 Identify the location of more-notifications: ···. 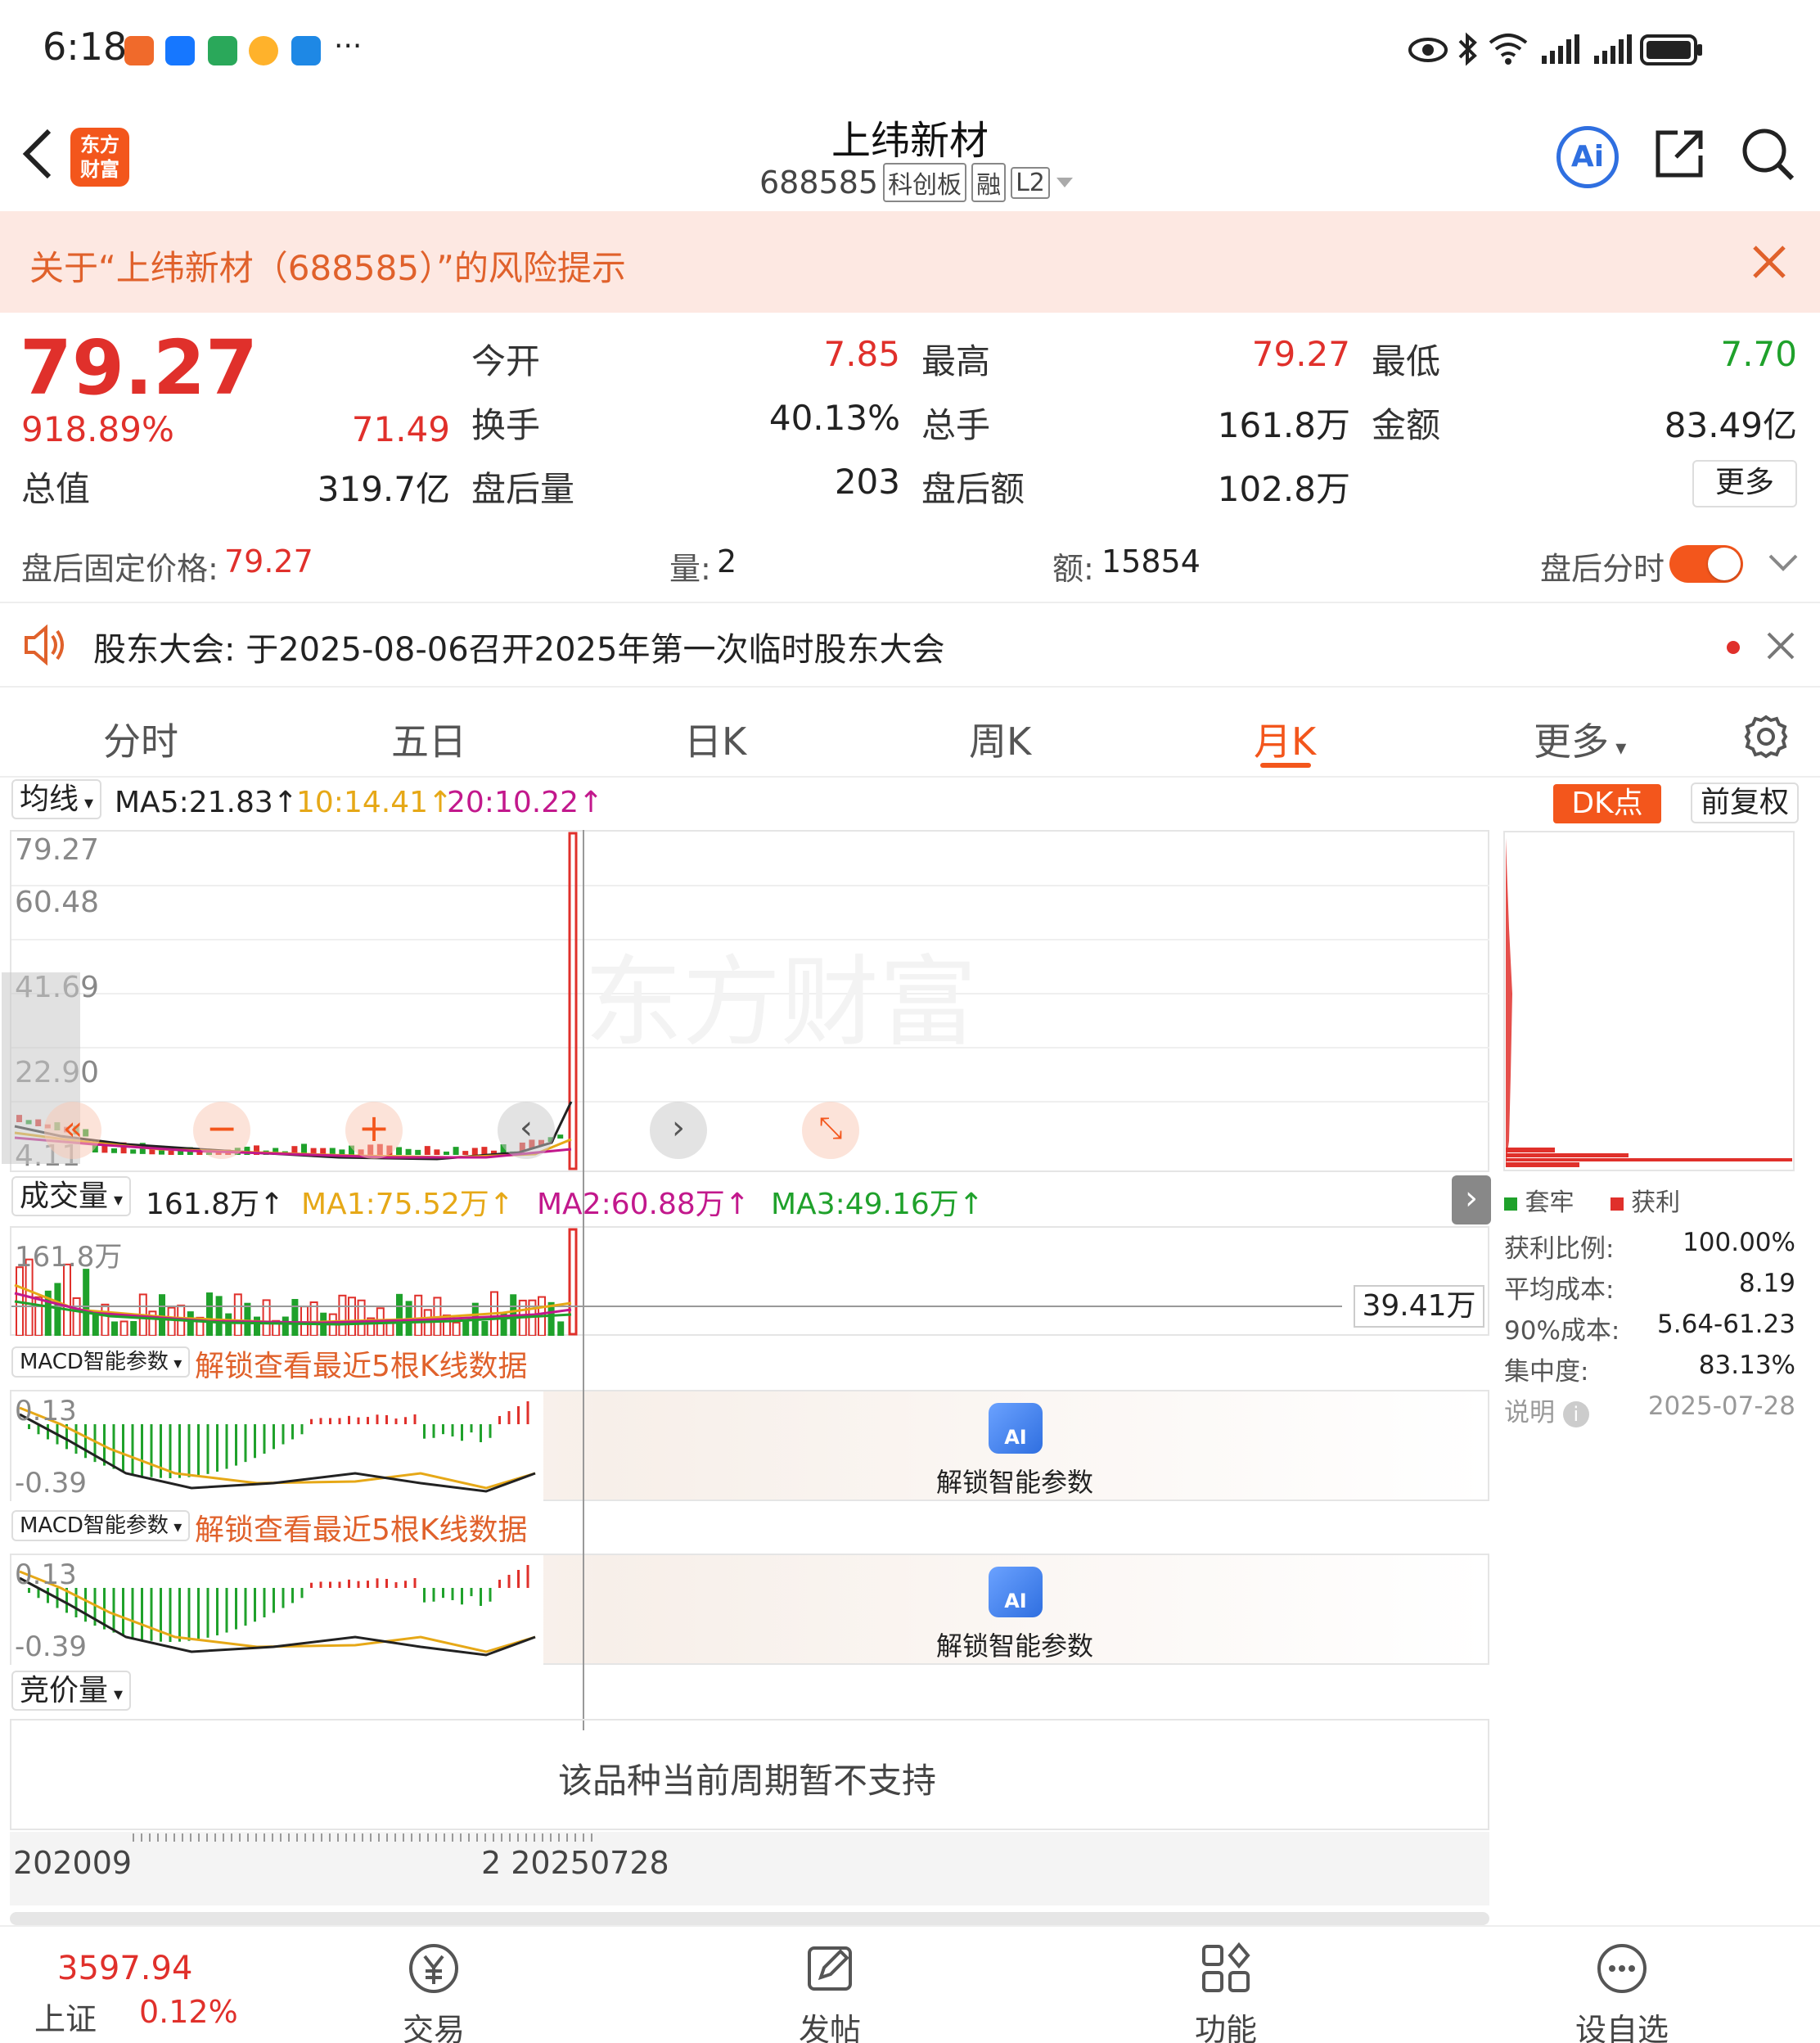
(349, 46).